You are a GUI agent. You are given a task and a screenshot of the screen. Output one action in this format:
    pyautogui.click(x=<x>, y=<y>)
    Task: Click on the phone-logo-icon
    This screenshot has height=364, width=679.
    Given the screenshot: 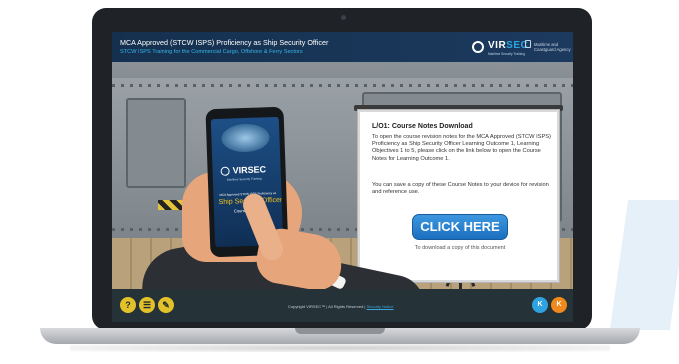 What is the action you would take?
    pyautogui.click(x=225, y=171)
    